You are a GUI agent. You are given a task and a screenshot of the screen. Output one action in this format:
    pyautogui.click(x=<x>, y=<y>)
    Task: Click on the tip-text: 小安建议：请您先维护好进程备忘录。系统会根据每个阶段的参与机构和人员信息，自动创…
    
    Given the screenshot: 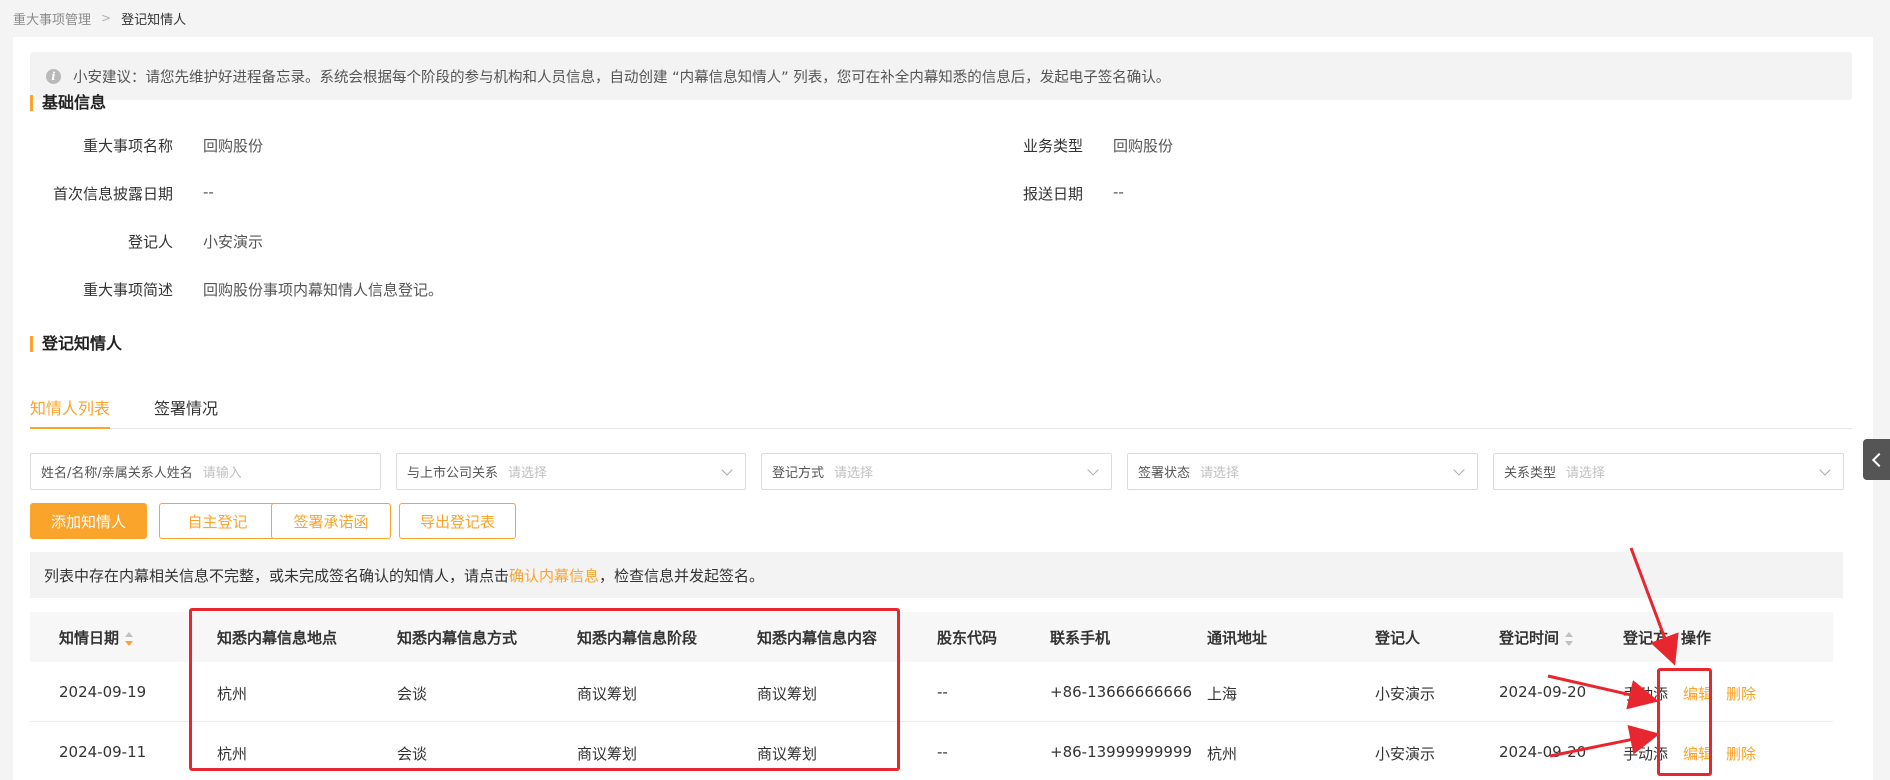 What is the action you would take?
    pyautogui.click(x=622, y=77)
    